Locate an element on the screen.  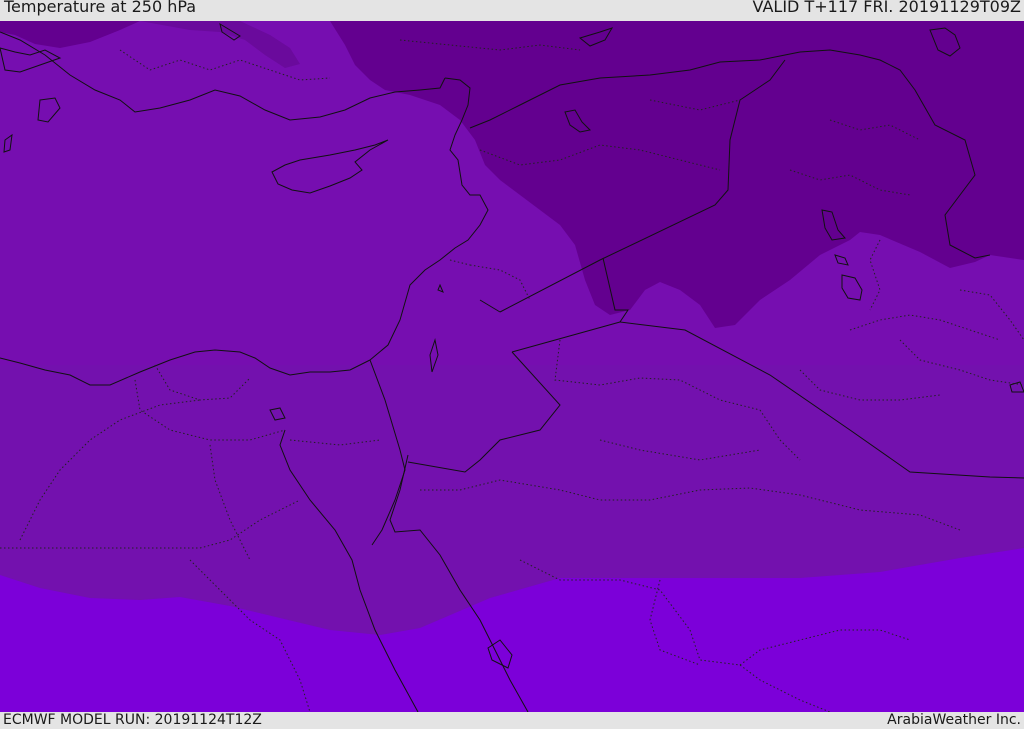
model-run: ECMWF MODEL RUN: 20191124T12Z is located at coordinates (132, 720).